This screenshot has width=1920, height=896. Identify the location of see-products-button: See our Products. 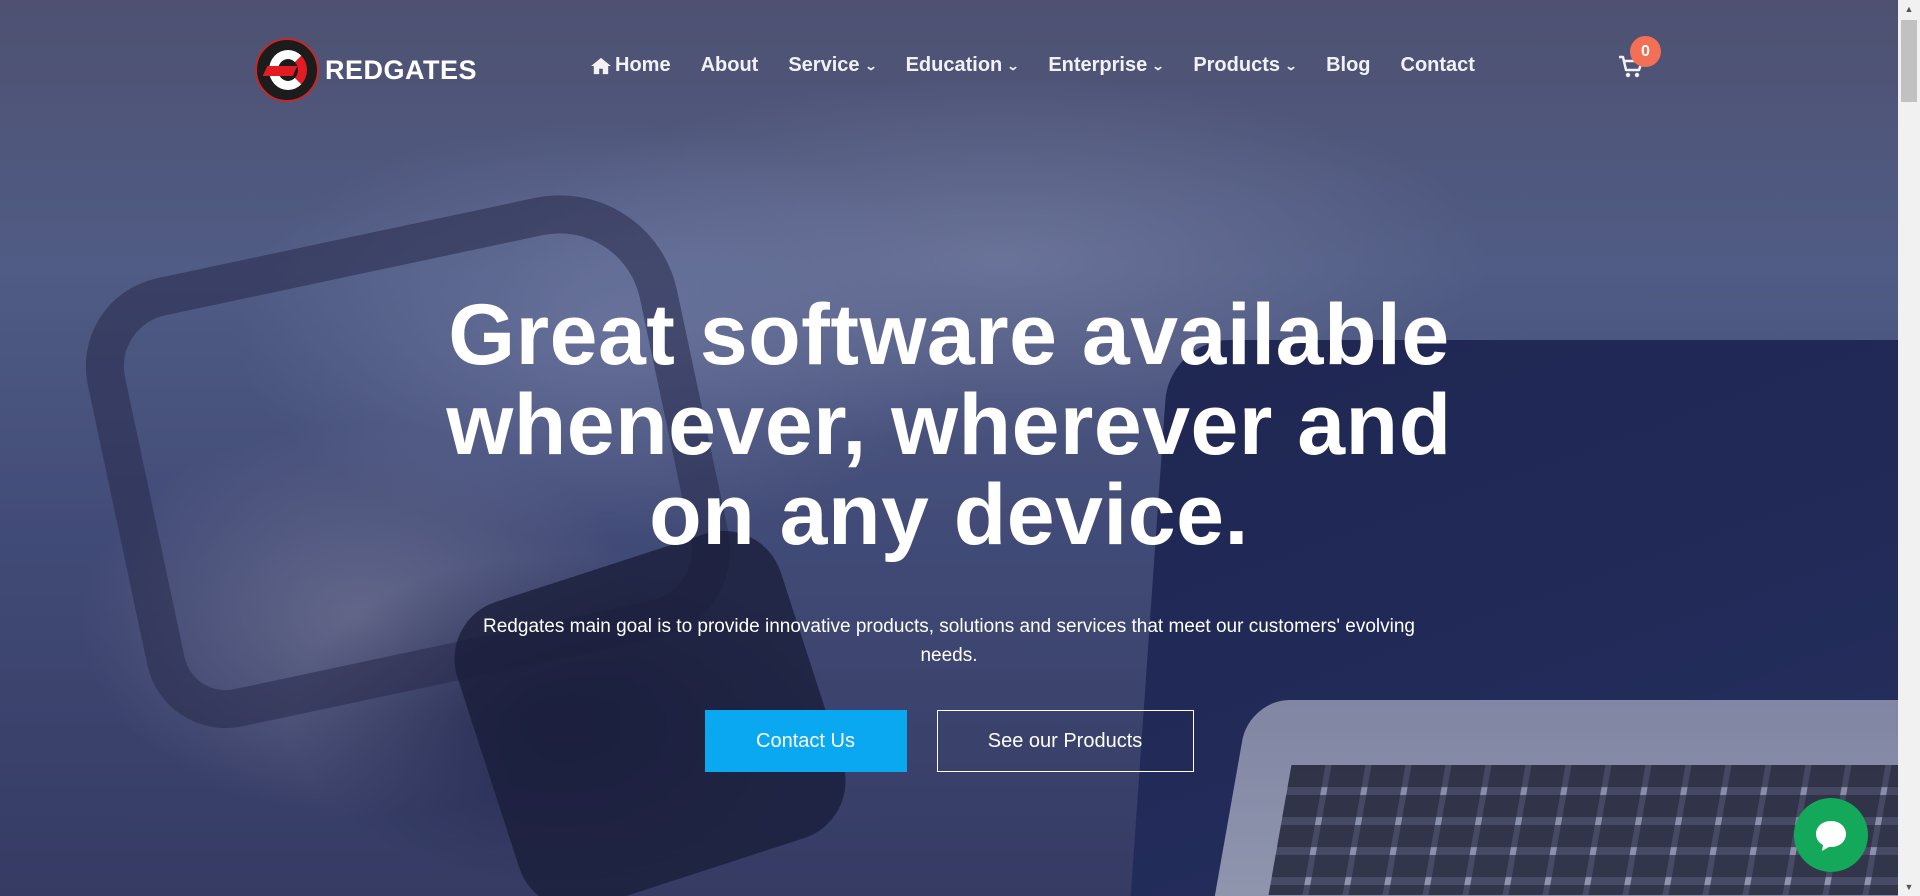
(1065, 741).